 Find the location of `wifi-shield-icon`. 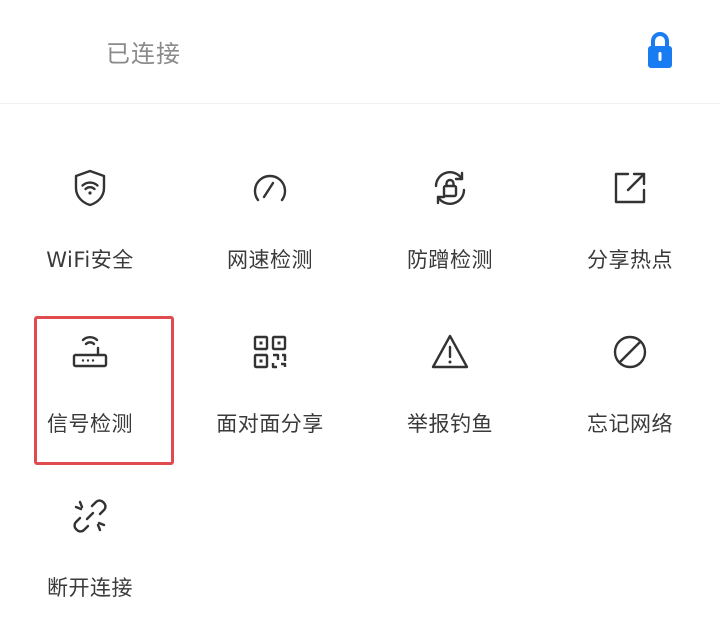

wifi-shield-icon is located at coordinates (90, 188).